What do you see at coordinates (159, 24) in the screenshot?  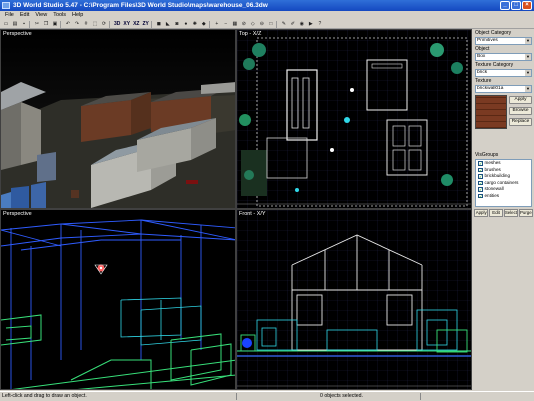 I see `cube-icon: ◼` at bounding box center [159, 24].